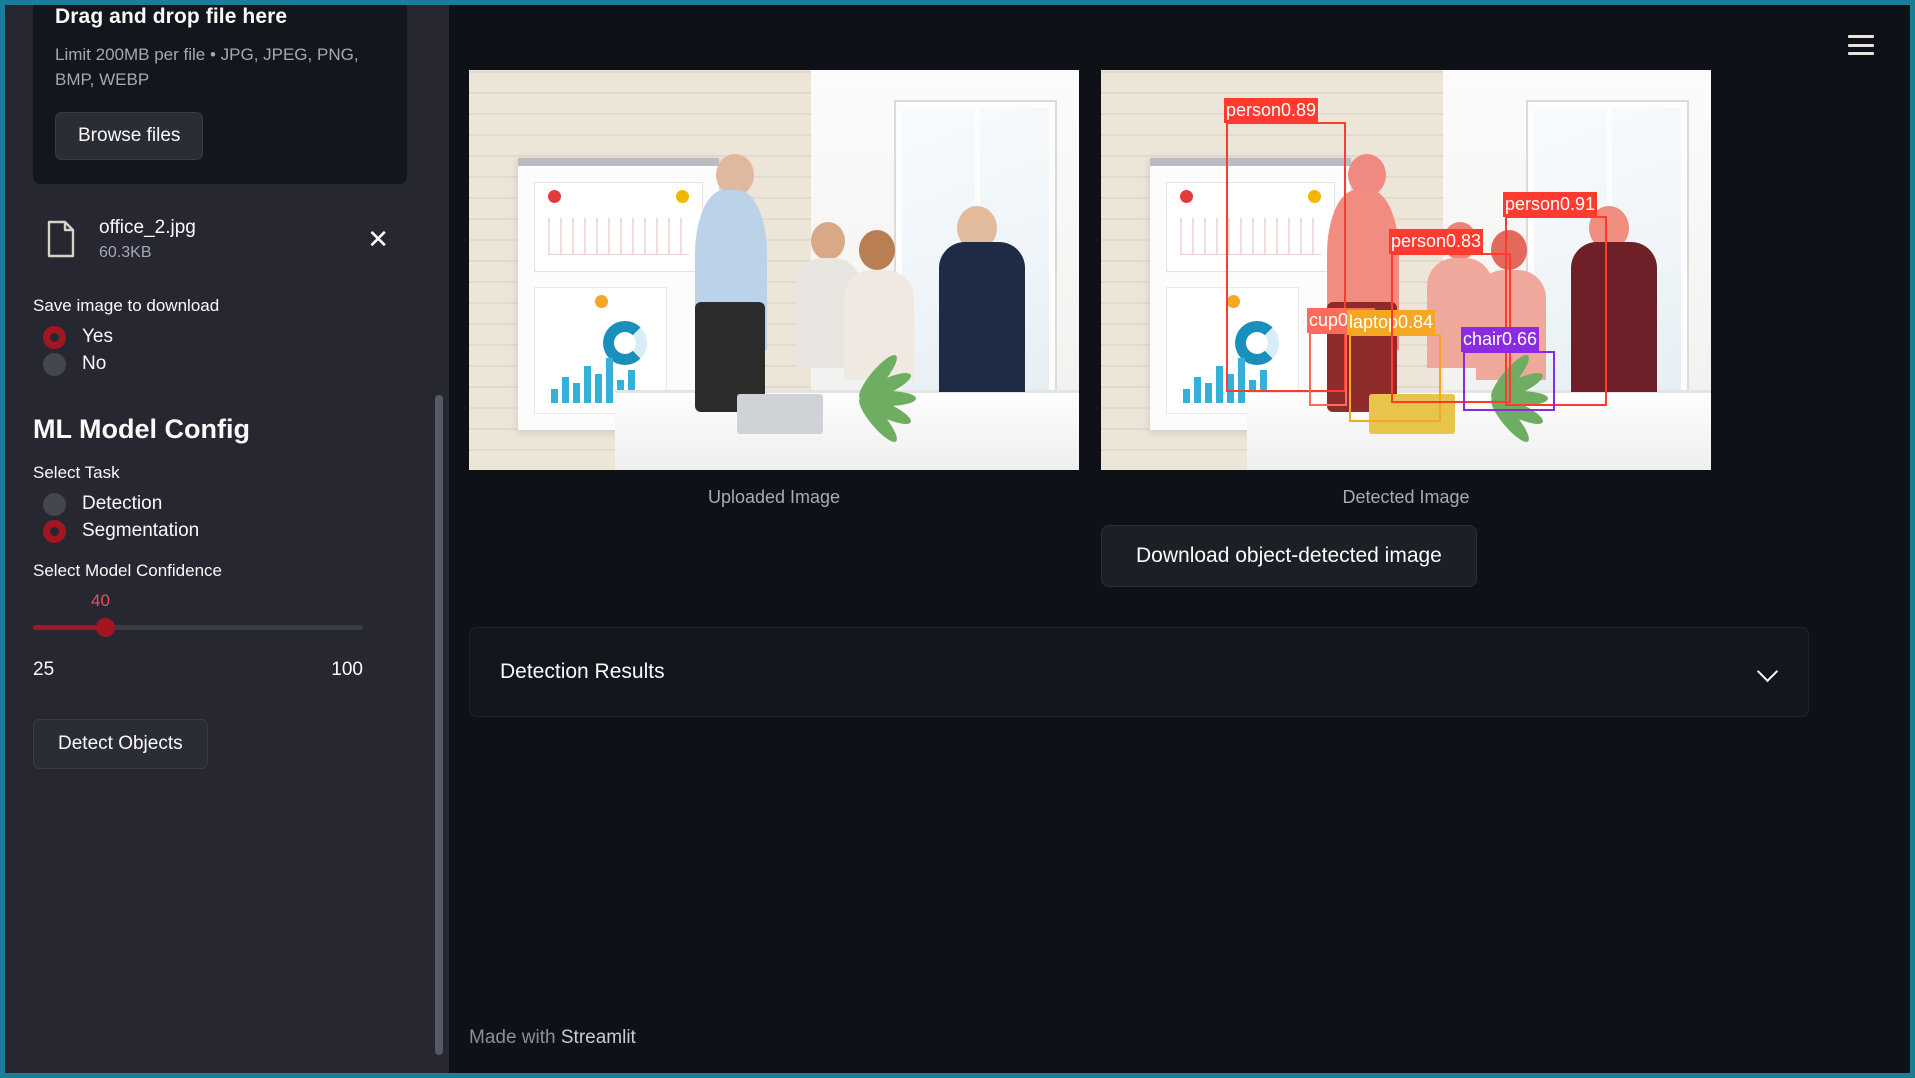 This screenshot has width=1915, height=1078. Describe the element at coordinates (44, 669) in the screenshot. I see `slider-min-label: 25` at that location.